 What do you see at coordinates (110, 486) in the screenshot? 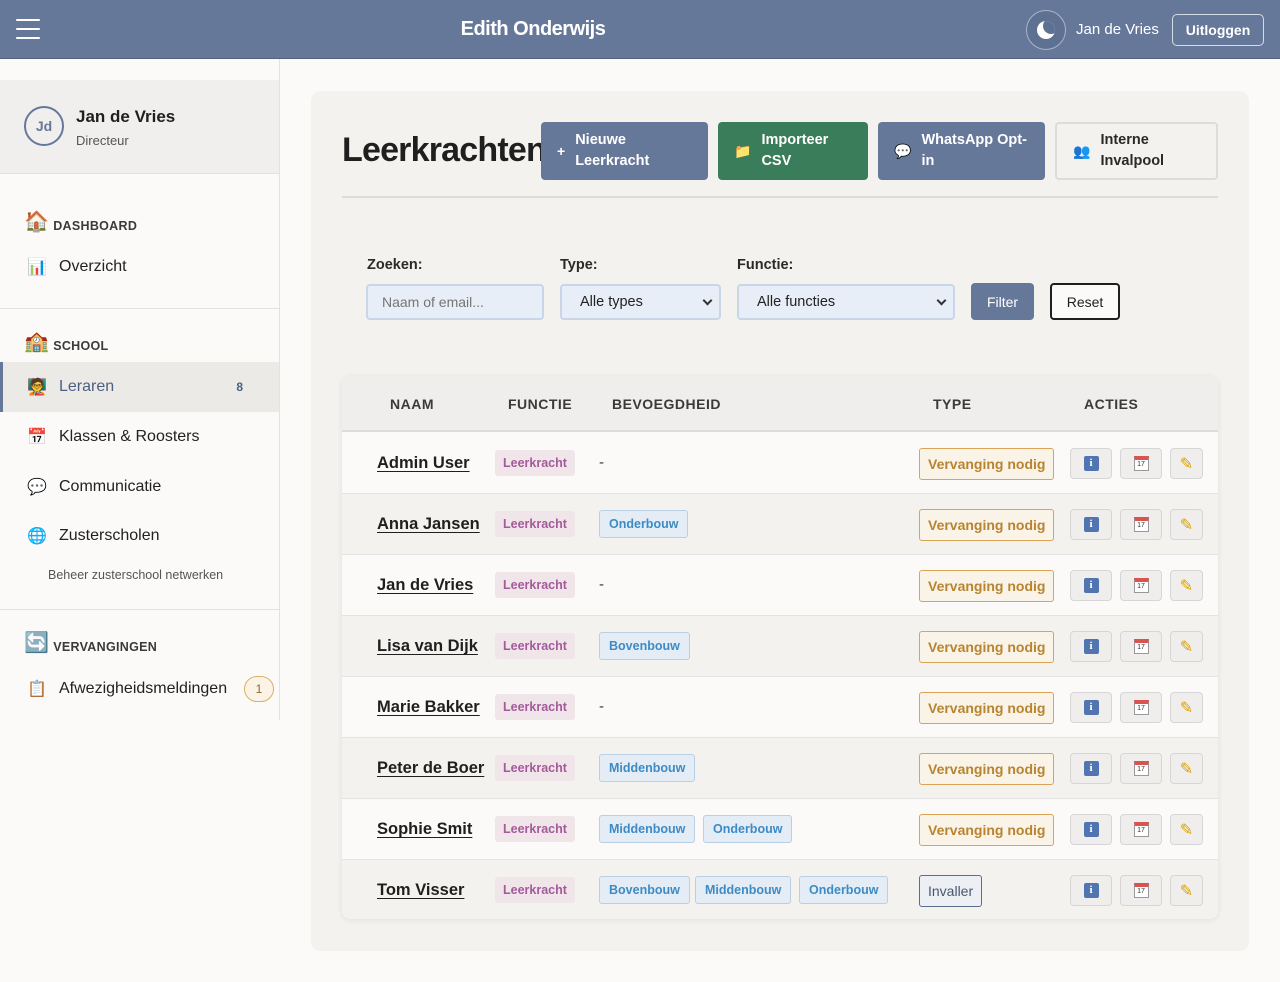
I see `sidebar-item-label: Communicatie` at bounding box center [110, 486].